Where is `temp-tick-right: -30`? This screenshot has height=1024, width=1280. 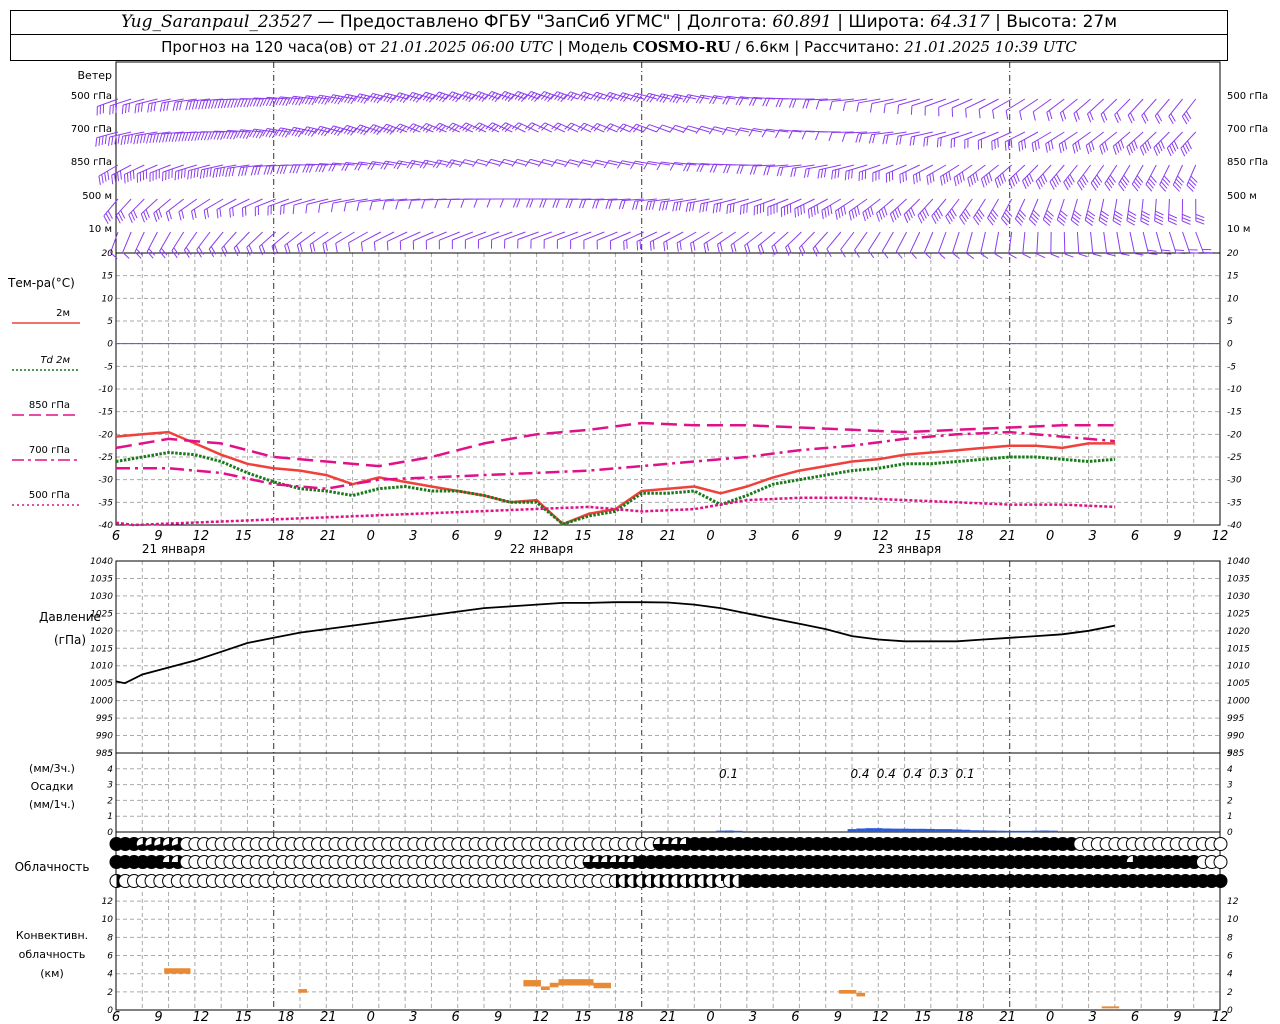 temp-tick-right: -30 is located at coordinates (1234, 481).